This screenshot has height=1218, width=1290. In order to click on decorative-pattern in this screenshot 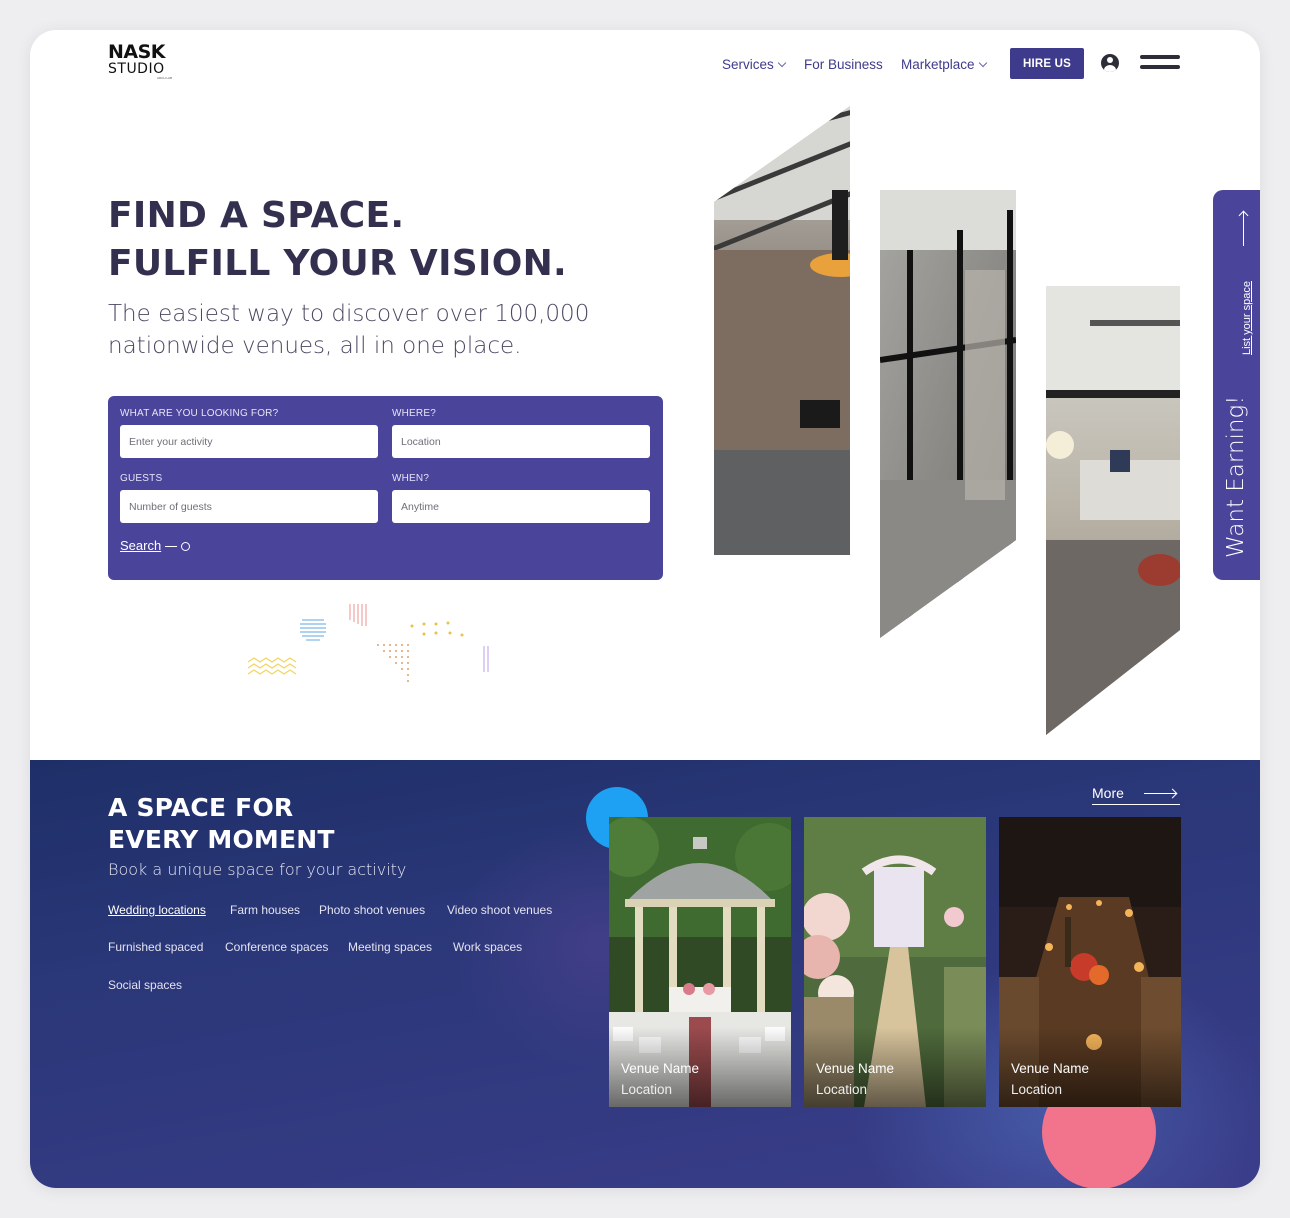, I will do `click(368, 643)`.